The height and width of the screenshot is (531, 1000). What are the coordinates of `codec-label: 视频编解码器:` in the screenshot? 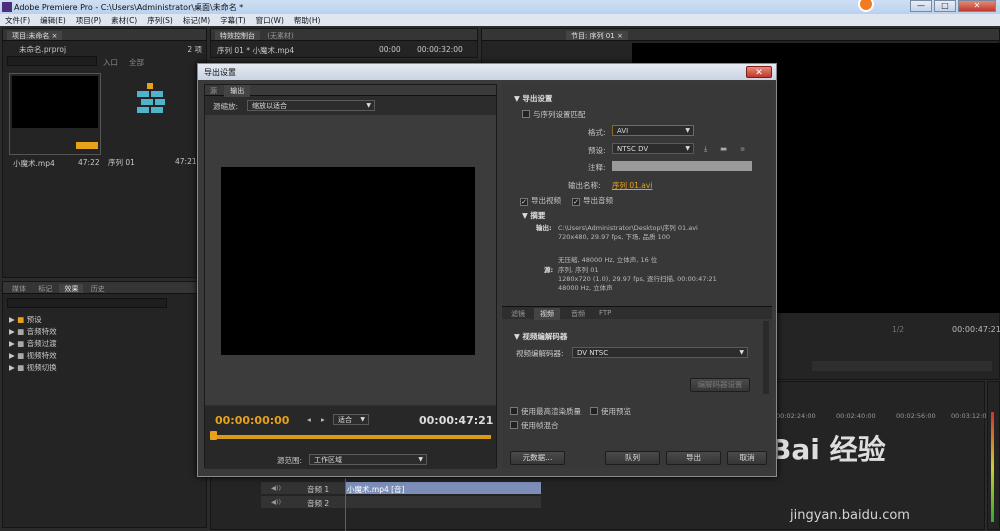 It's located at (540, 353).